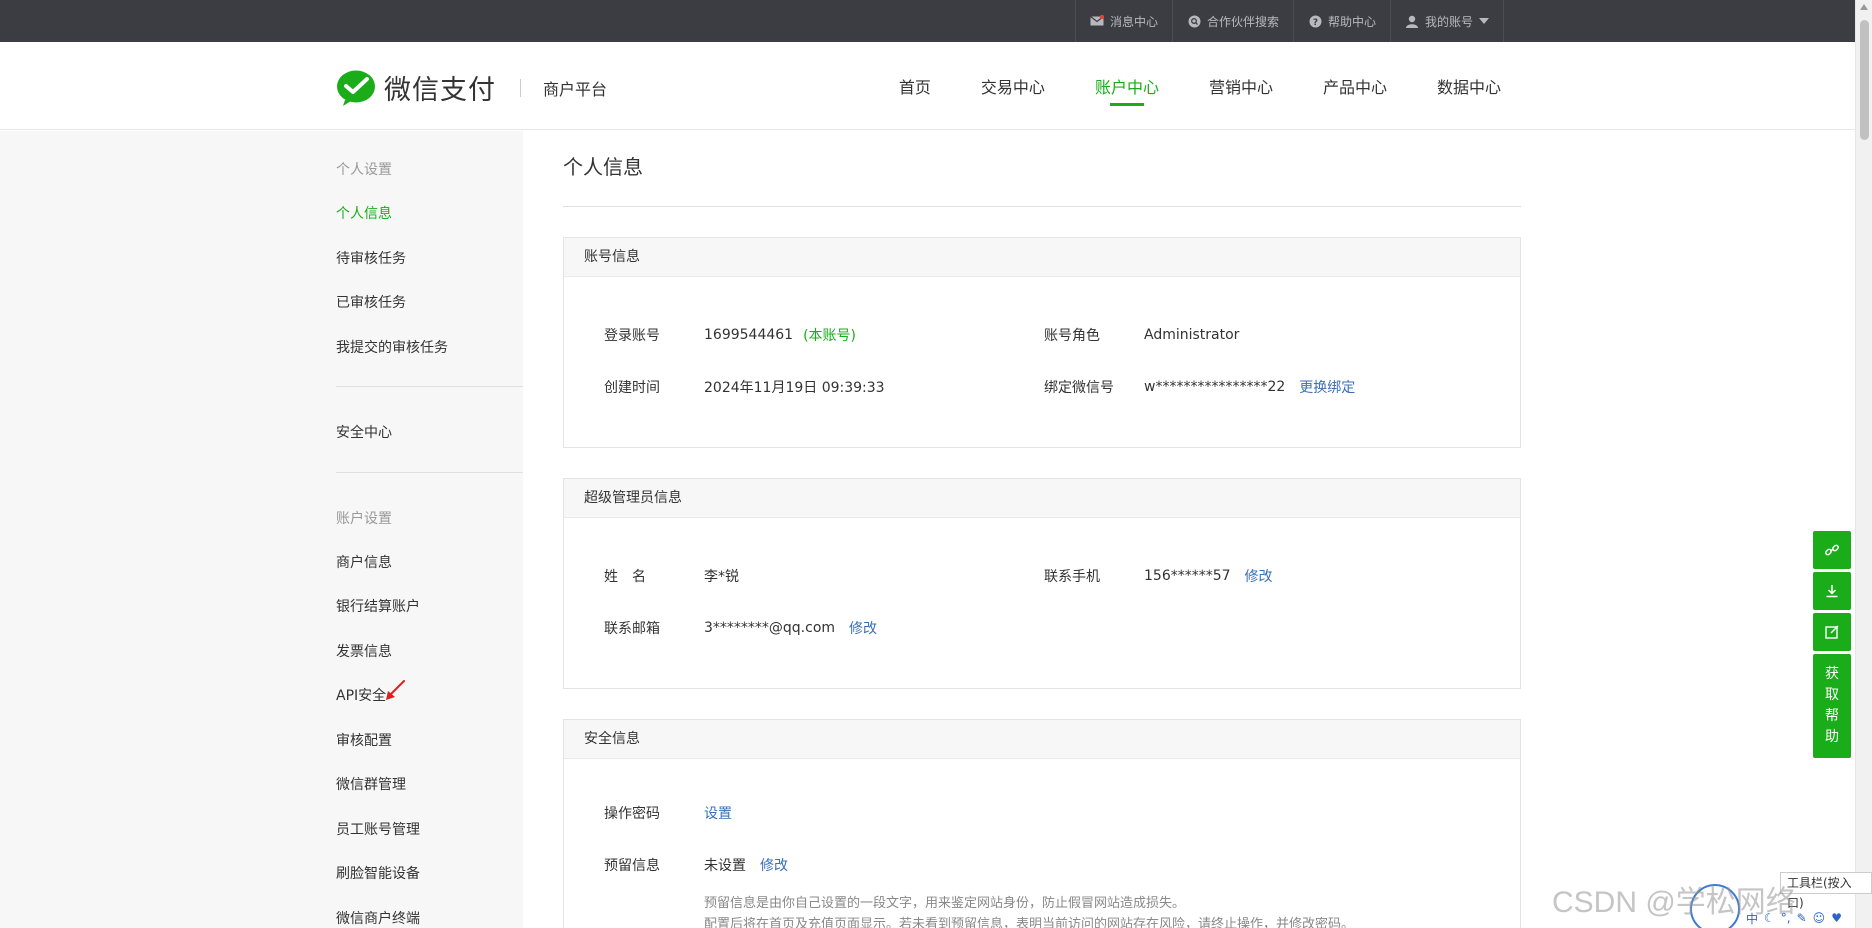 The image size is (1872, 928). Describe the element at coordinates (794, 388) in the screenshot. I see `created-time-value: 2024年11月19日 09:39:33` at that location.